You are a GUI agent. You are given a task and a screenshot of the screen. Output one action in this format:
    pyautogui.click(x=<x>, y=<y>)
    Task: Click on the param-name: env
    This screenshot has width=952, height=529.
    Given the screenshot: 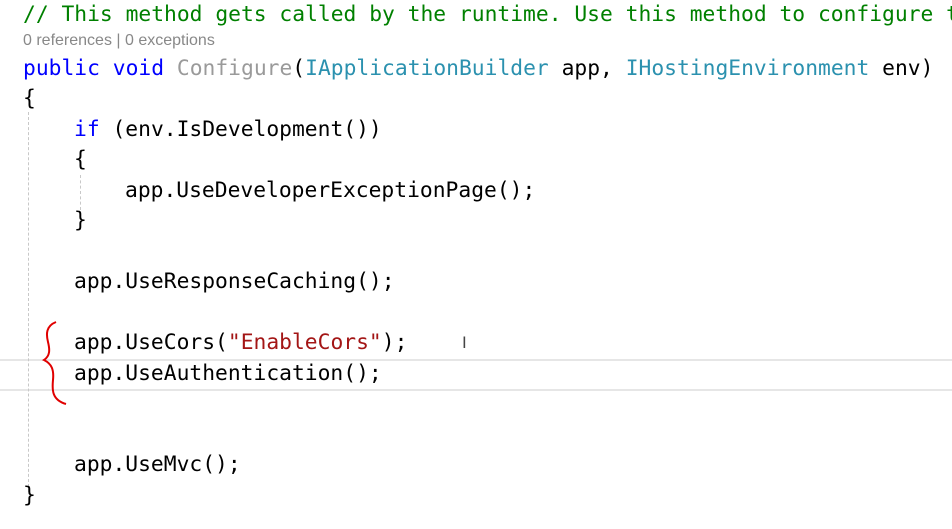 What is the action you would take?
    pyautogui.click(x=901, y=68)
    